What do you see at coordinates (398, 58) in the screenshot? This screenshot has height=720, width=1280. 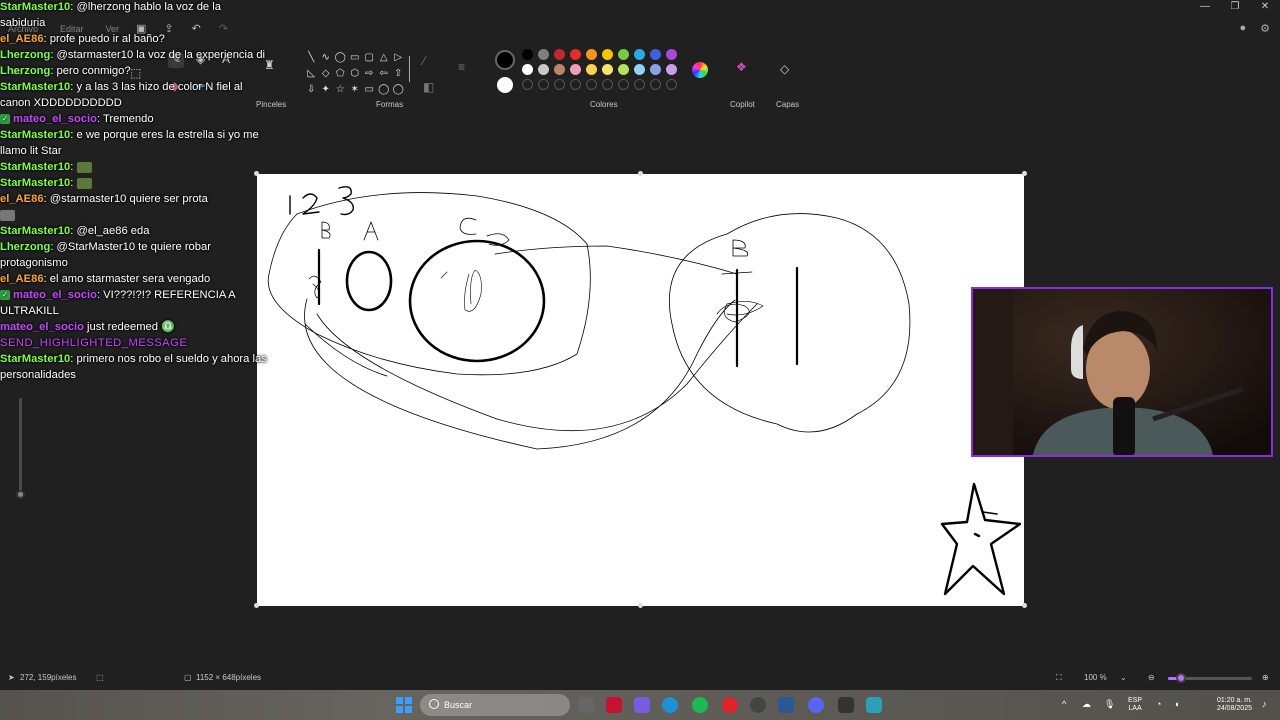 I see `shape-arrow-right: ▷` at bounding box center [398, 58].